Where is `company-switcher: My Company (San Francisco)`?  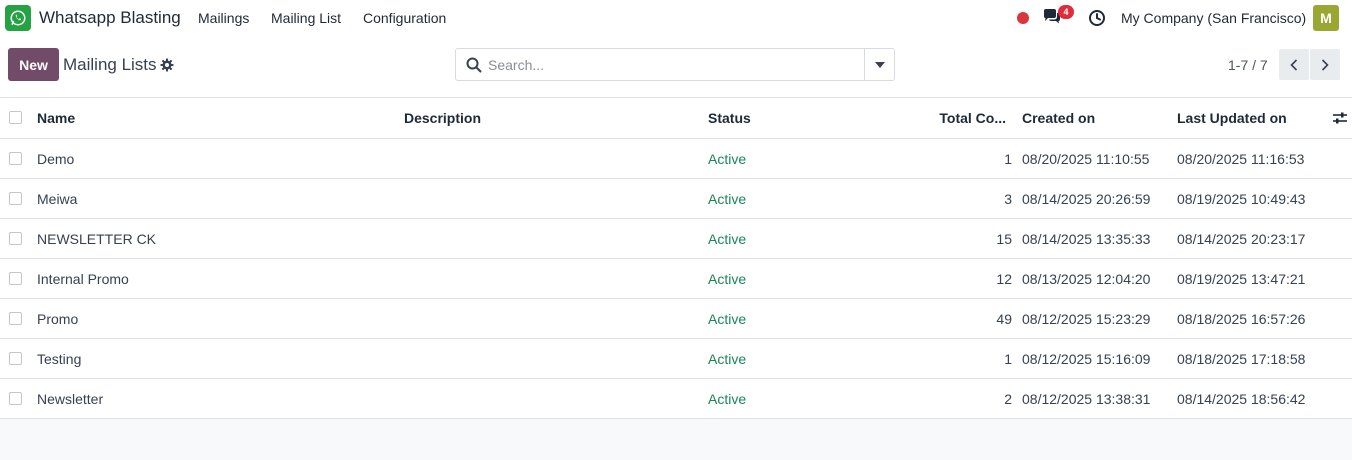
company-switcher: My Company (San Francisco) is located at coordinates (1213, 18).